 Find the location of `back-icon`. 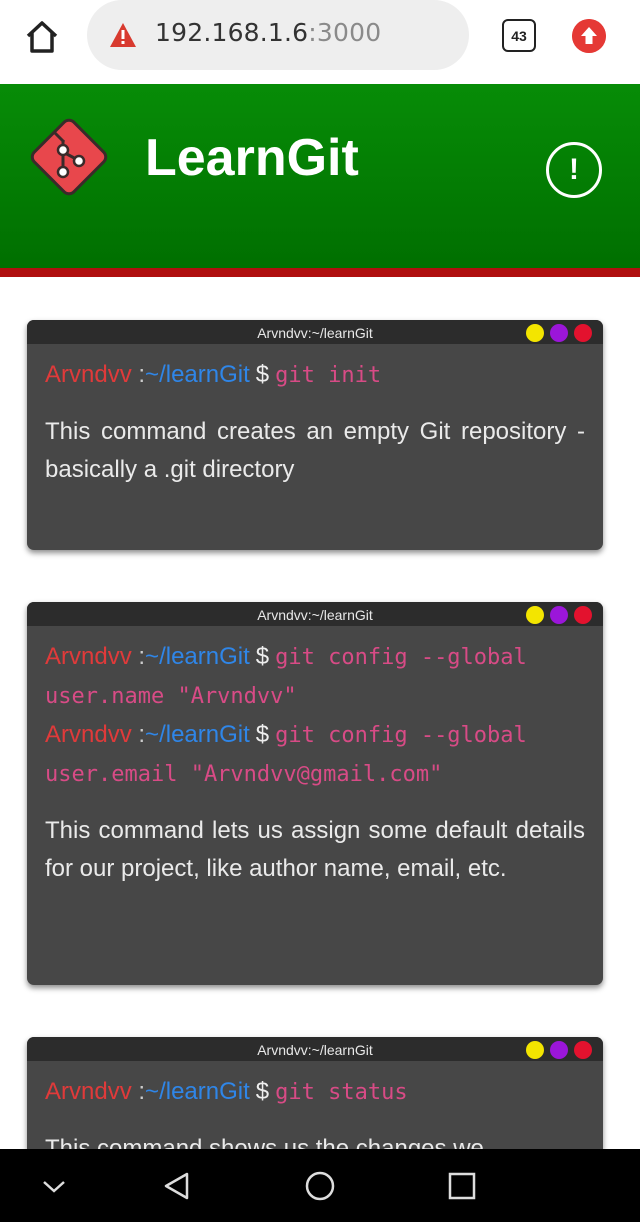

back-icon is located at coordinates (177, 1186).